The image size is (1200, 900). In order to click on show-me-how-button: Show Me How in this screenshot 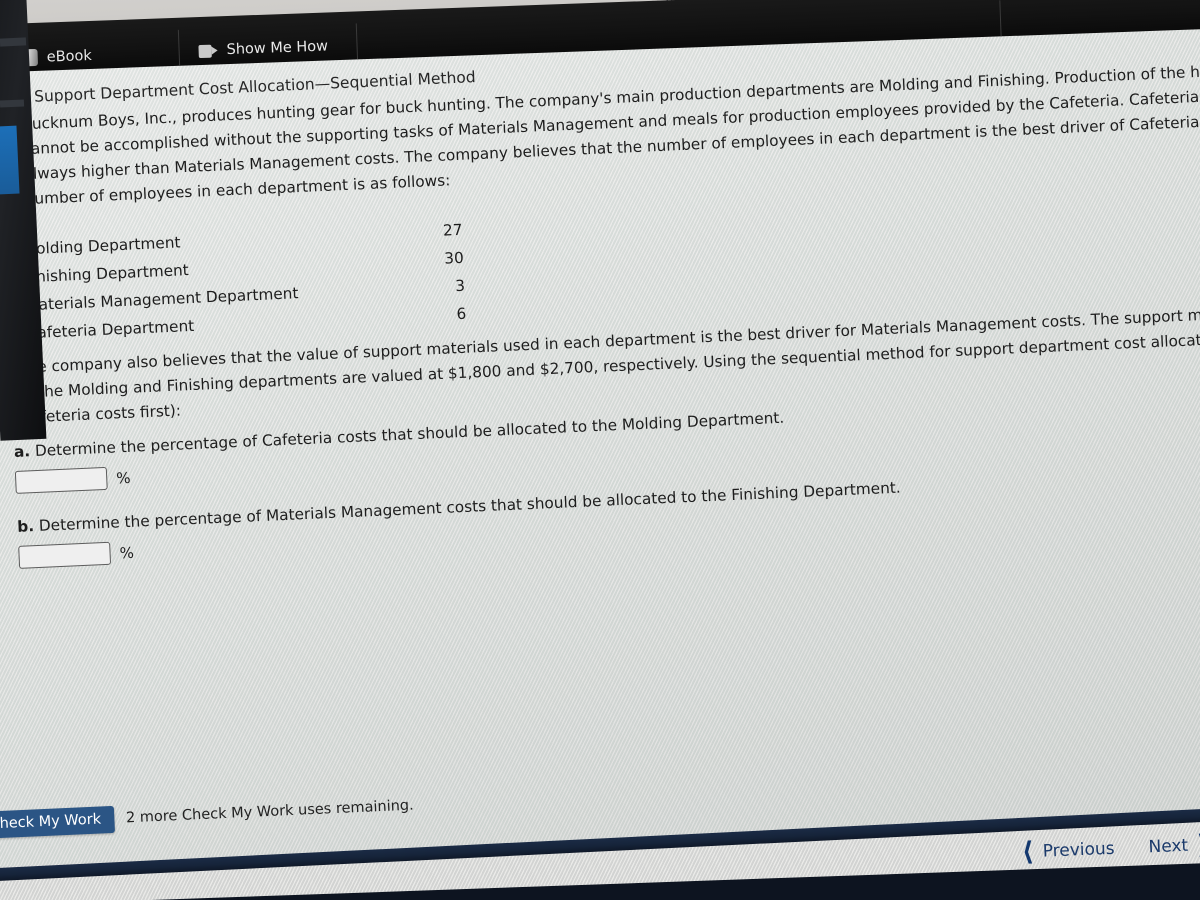, I will do `click(263, 48)`.